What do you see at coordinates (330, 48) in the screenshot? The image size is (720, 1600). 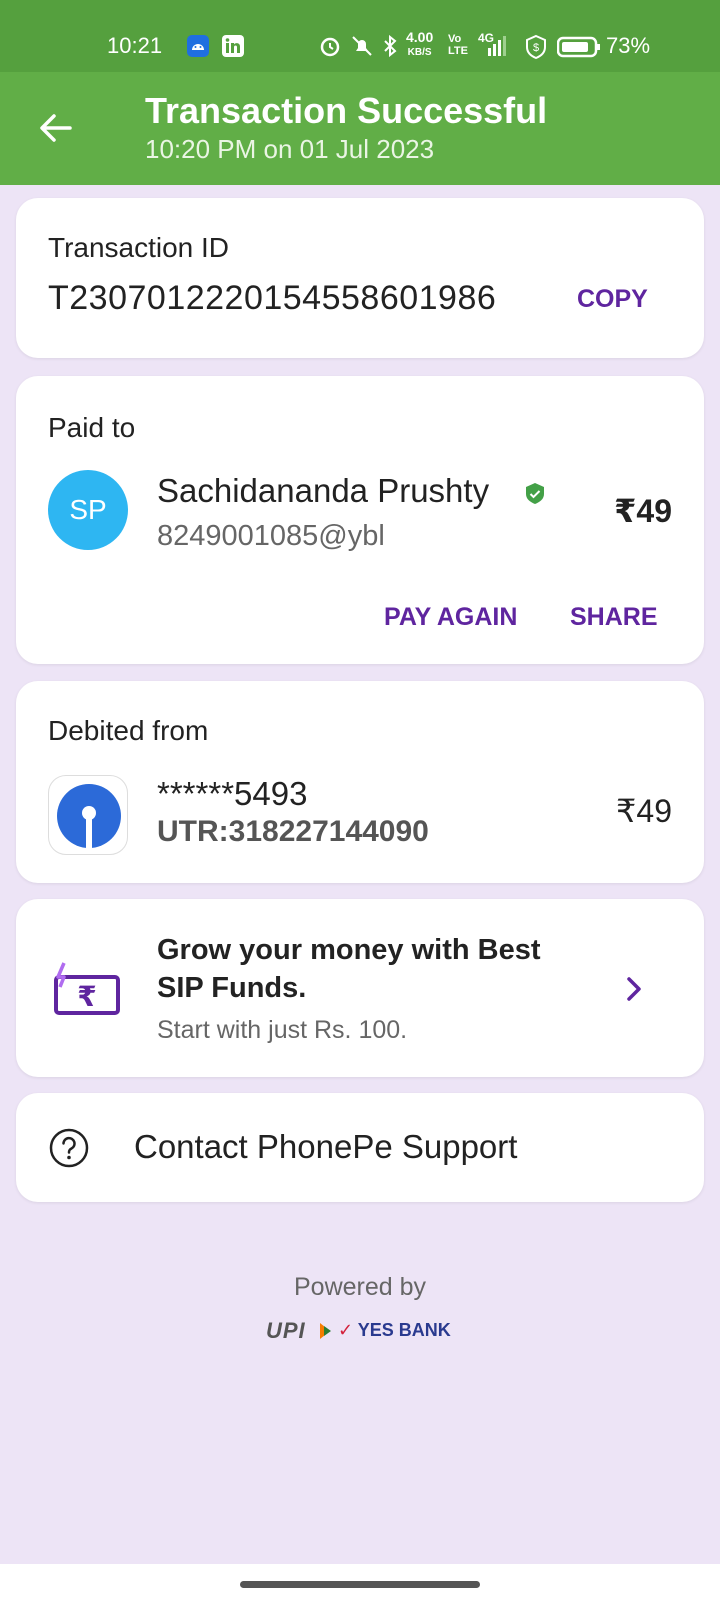 I see `alarm-icon` at bounding box center [330, 48].